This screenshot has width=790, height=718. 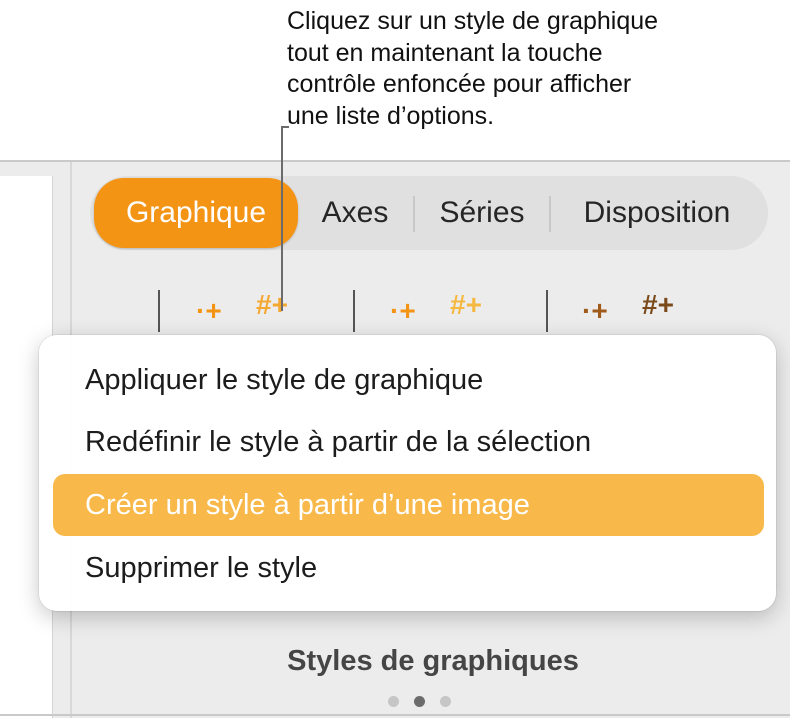 I want to click on panel-top-border, so click(x=395, y=161).